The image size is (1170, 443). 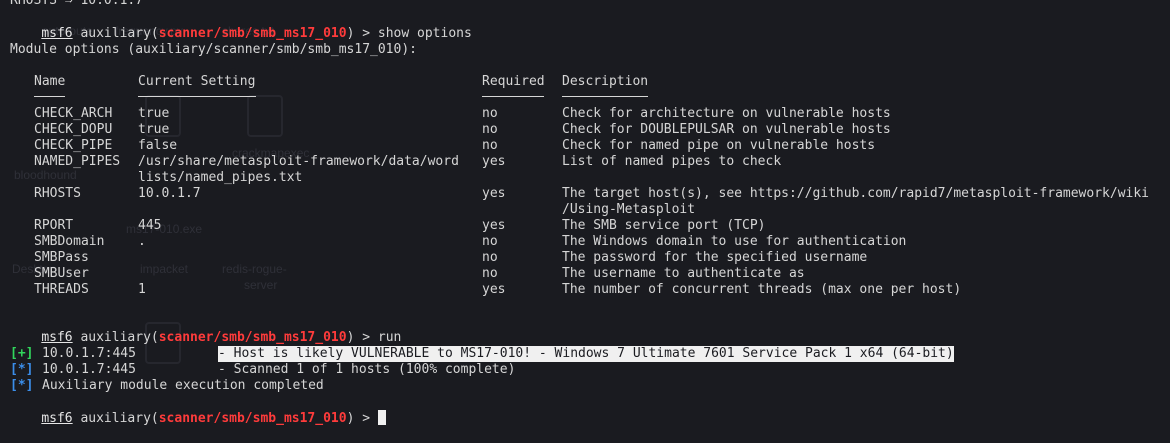 I want to click on option-name: CHECK_PIPE, so click(x=73, y=145).